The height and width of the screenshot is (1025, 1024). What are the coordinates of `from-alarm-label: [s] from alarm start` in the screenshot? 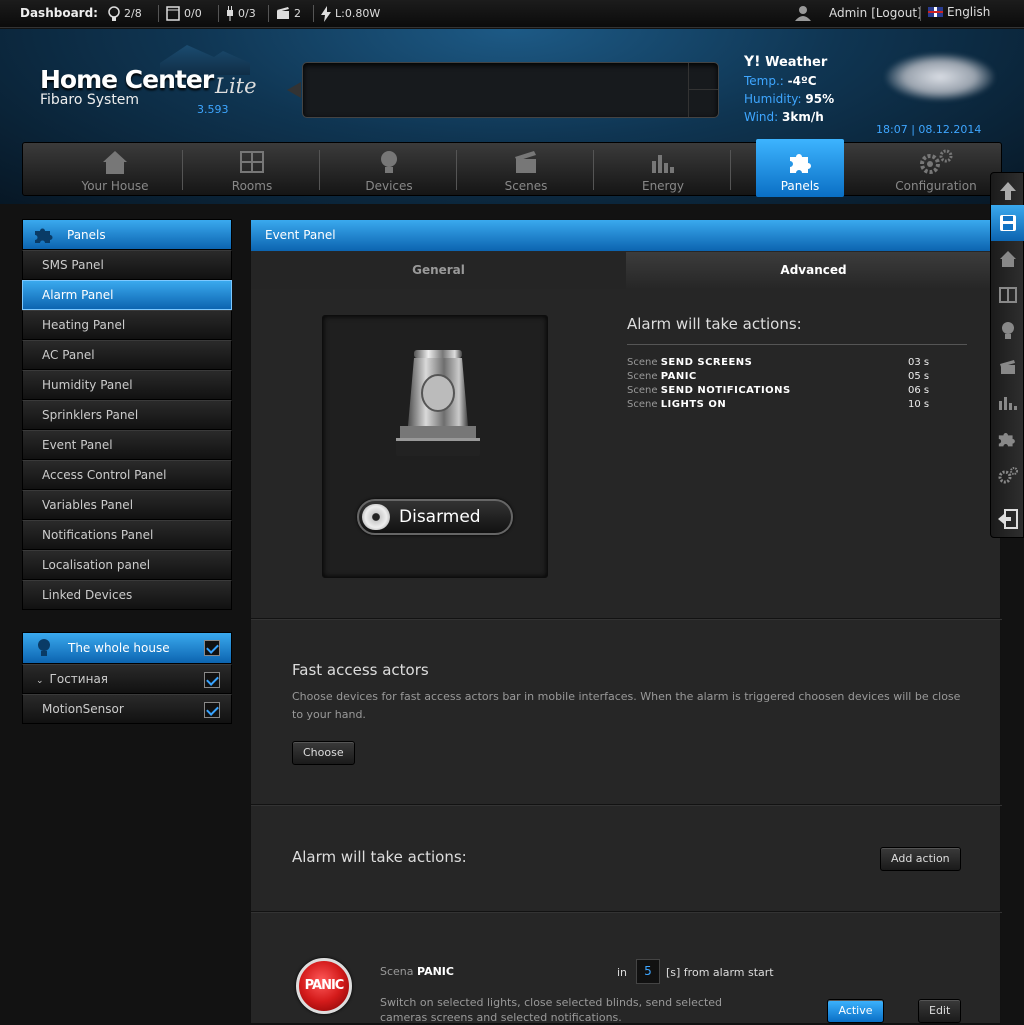 It's located at (720, 972).